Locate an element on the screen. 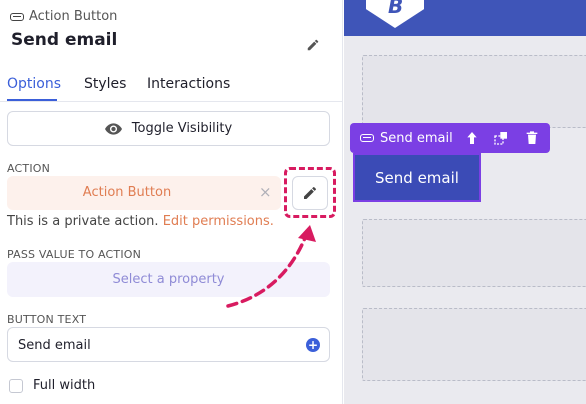  app-header-bar: B is located at coordinates (465, 18).